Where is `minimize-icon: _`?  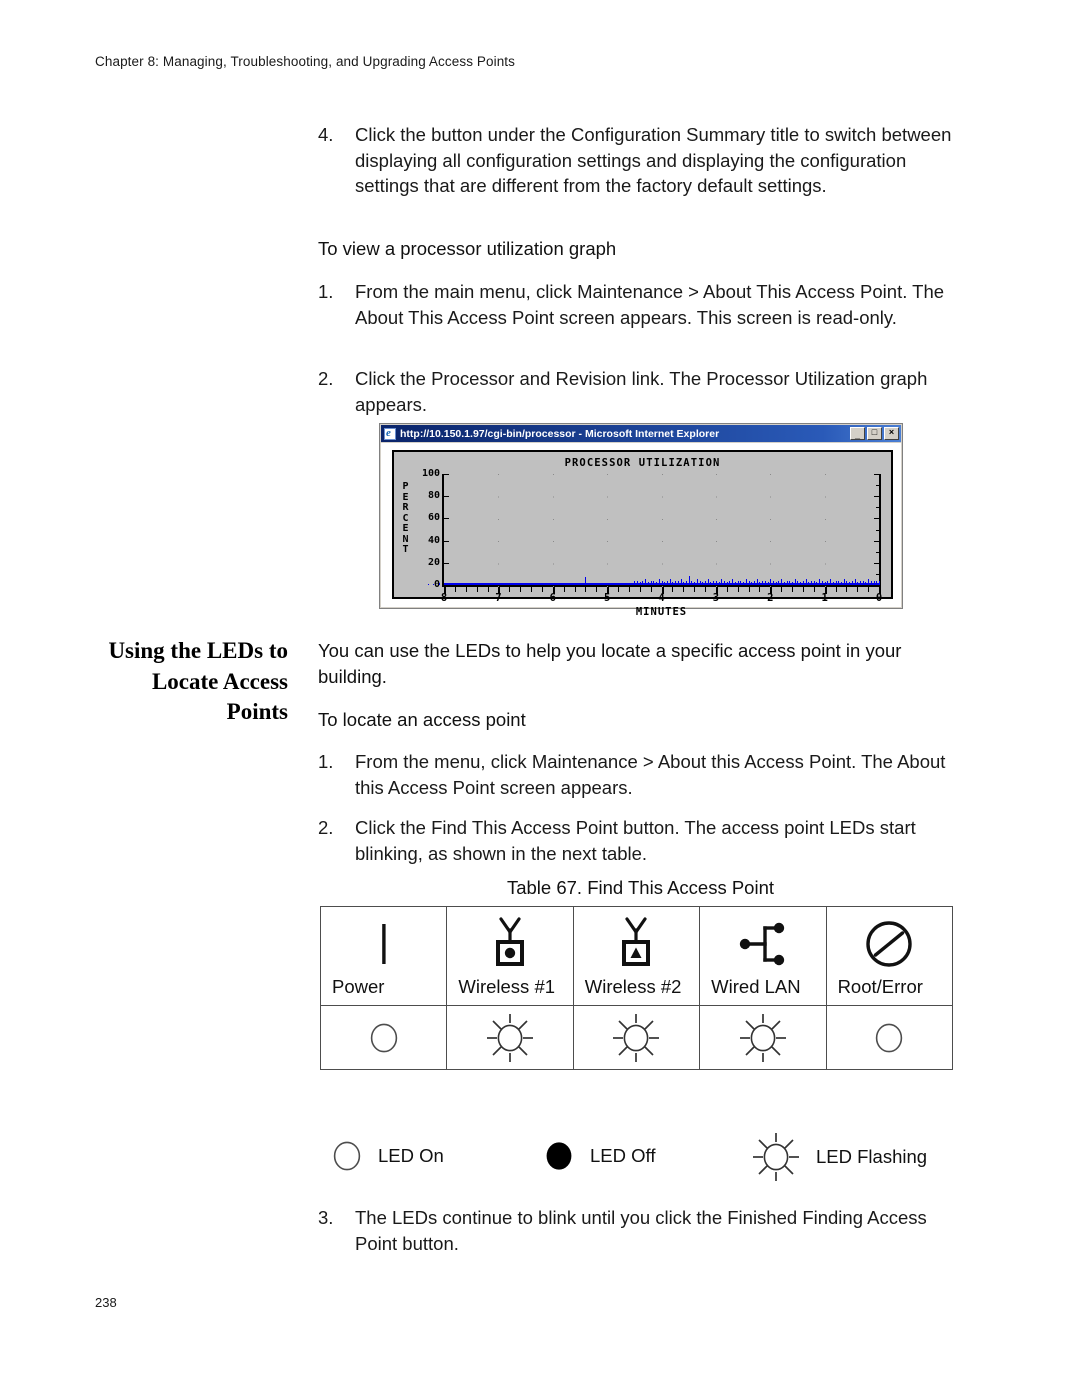 minimize-icon: _ is located at coordinates (857, 435).